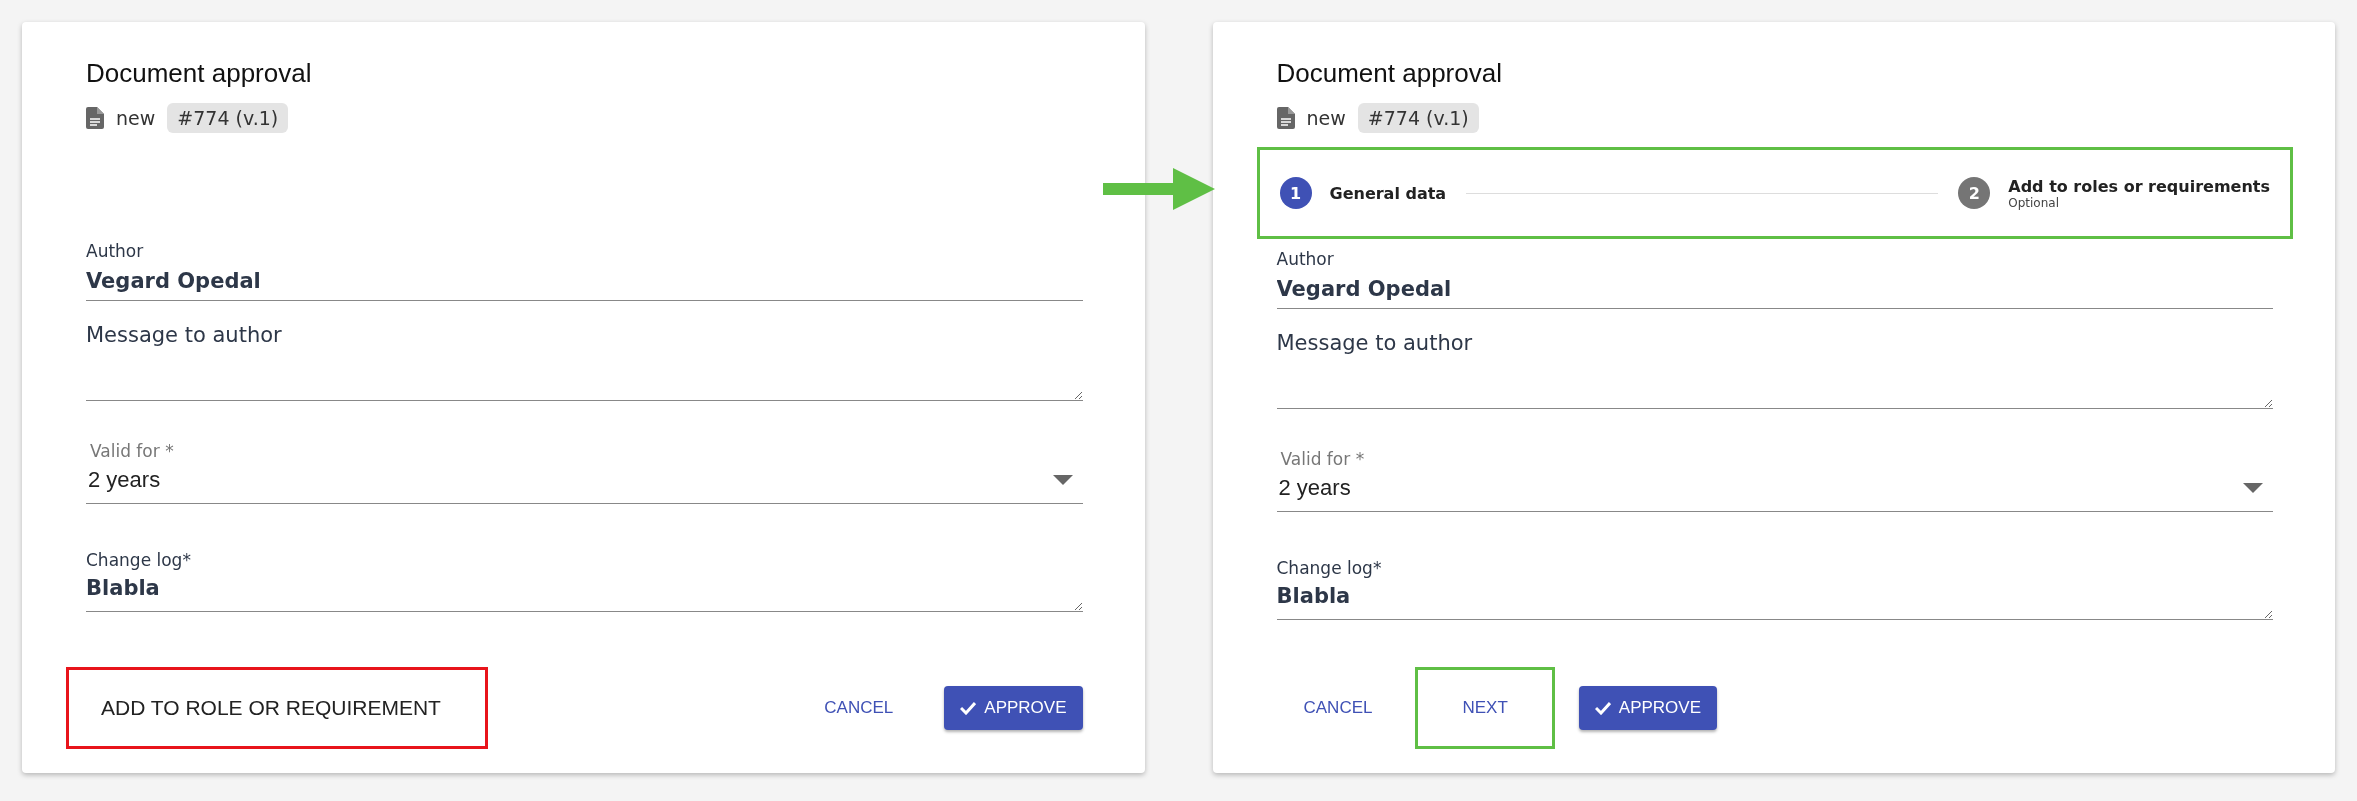 The image size is (2357, 801). I want to click on step-sublabel: Optional, so click(2034, 202).